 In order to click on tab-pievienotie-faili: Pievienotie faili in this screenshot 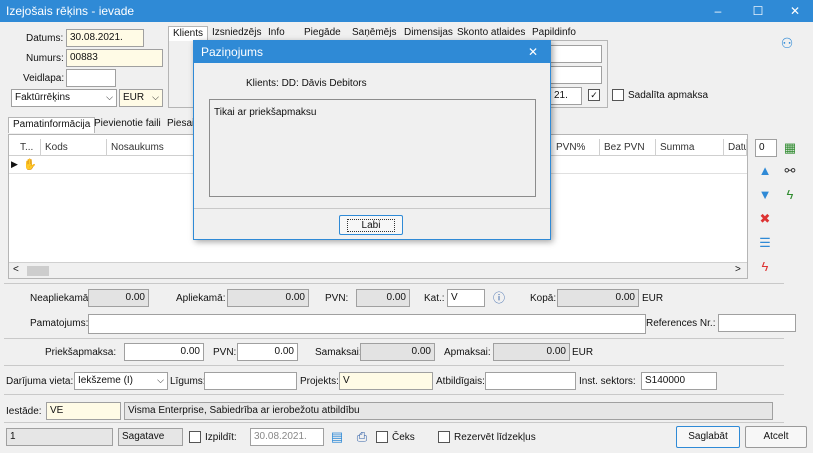, I will do `click(127, 124)`.